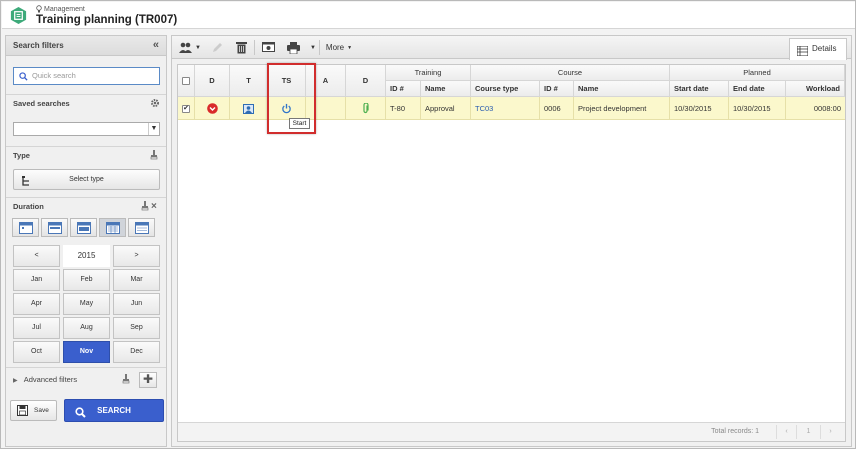 This screenshot has width=856, height=449. Describe the element at coordinates (86, 304) in the screenshot. I see `month-may-button: May` at that location.